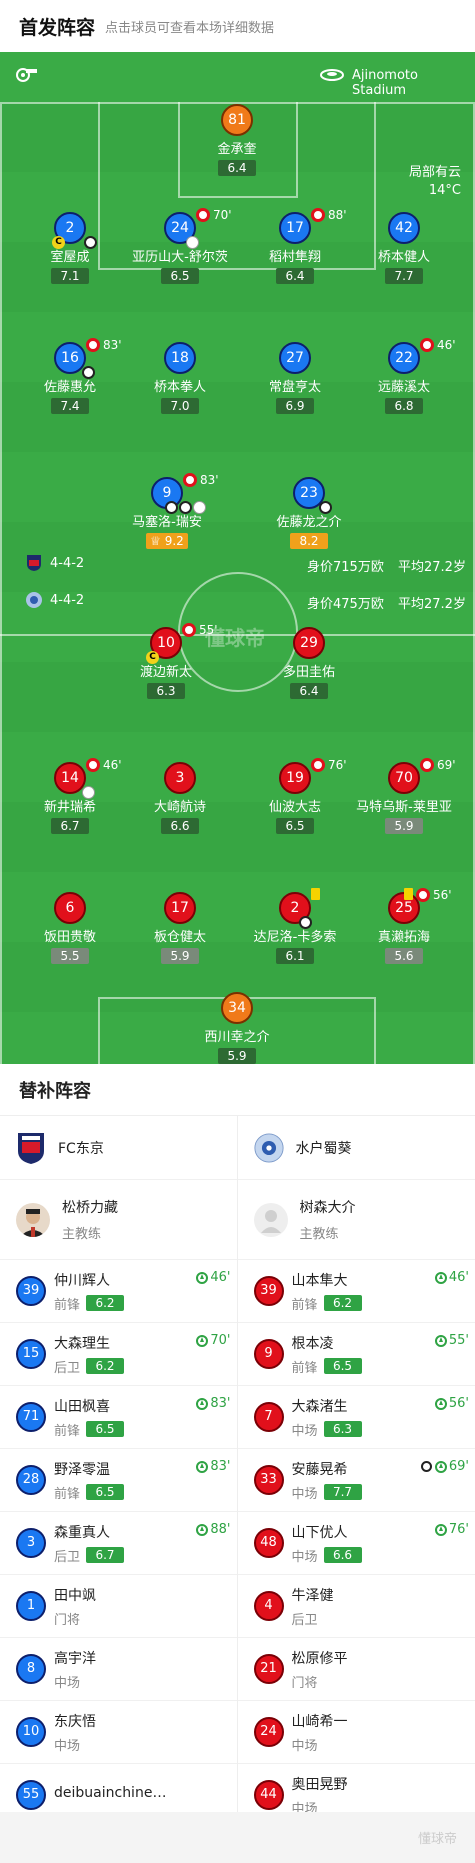  What do you see at coordinates (403, 387) in the screenshot?
I see `player-name: 远藤溪太` at bounding box center [403, 387].